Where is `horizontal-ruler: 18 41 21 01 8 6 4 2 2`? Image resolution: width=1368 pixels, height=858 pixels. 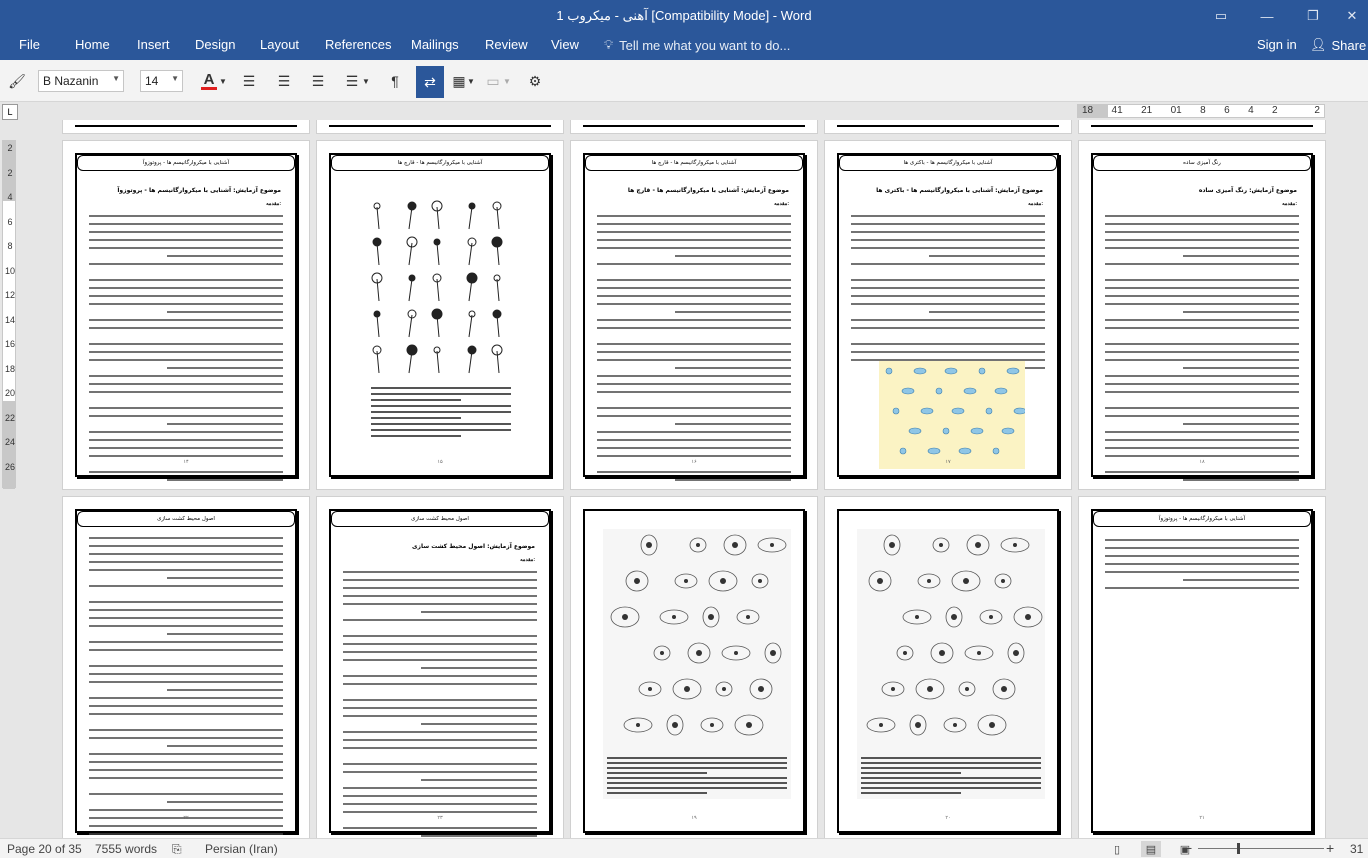
horizontal-ruler: 18 41 21 01 8 6 4 2 2 is located at coordinates (1201, 111).